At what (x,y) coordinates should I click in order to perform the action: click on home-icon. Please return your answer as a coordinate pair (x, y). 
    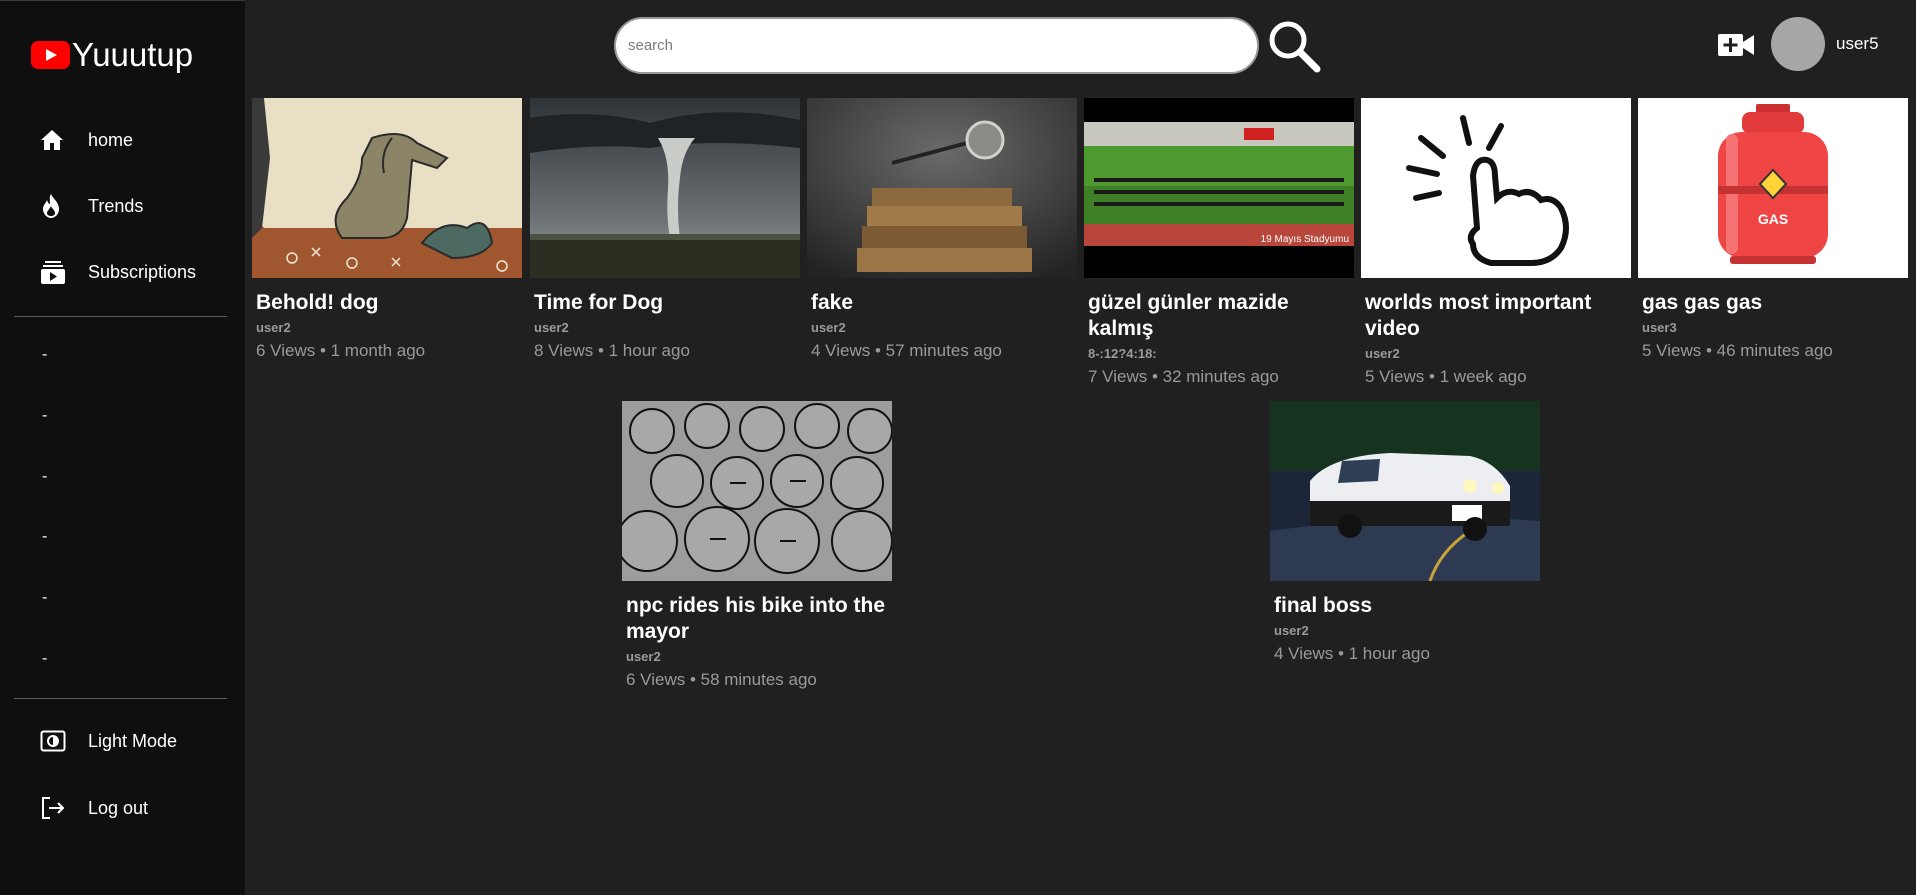
    Looking at the image, I should click on (57, 140).